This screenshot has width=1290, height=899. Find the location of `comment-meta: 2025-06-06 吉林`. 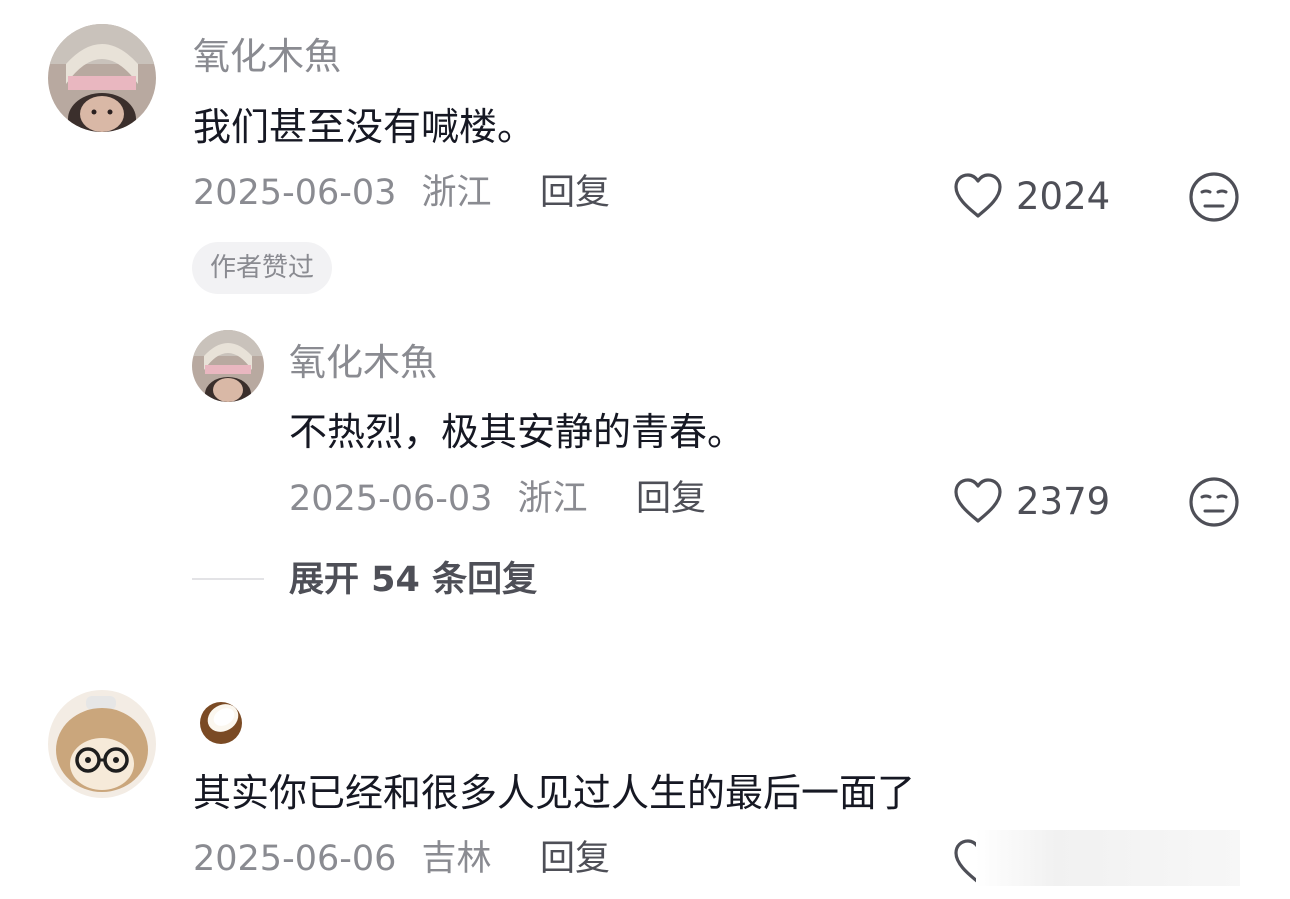

comment-meta: 2025-06-06 吉林 is located at coordinates (342, 859).